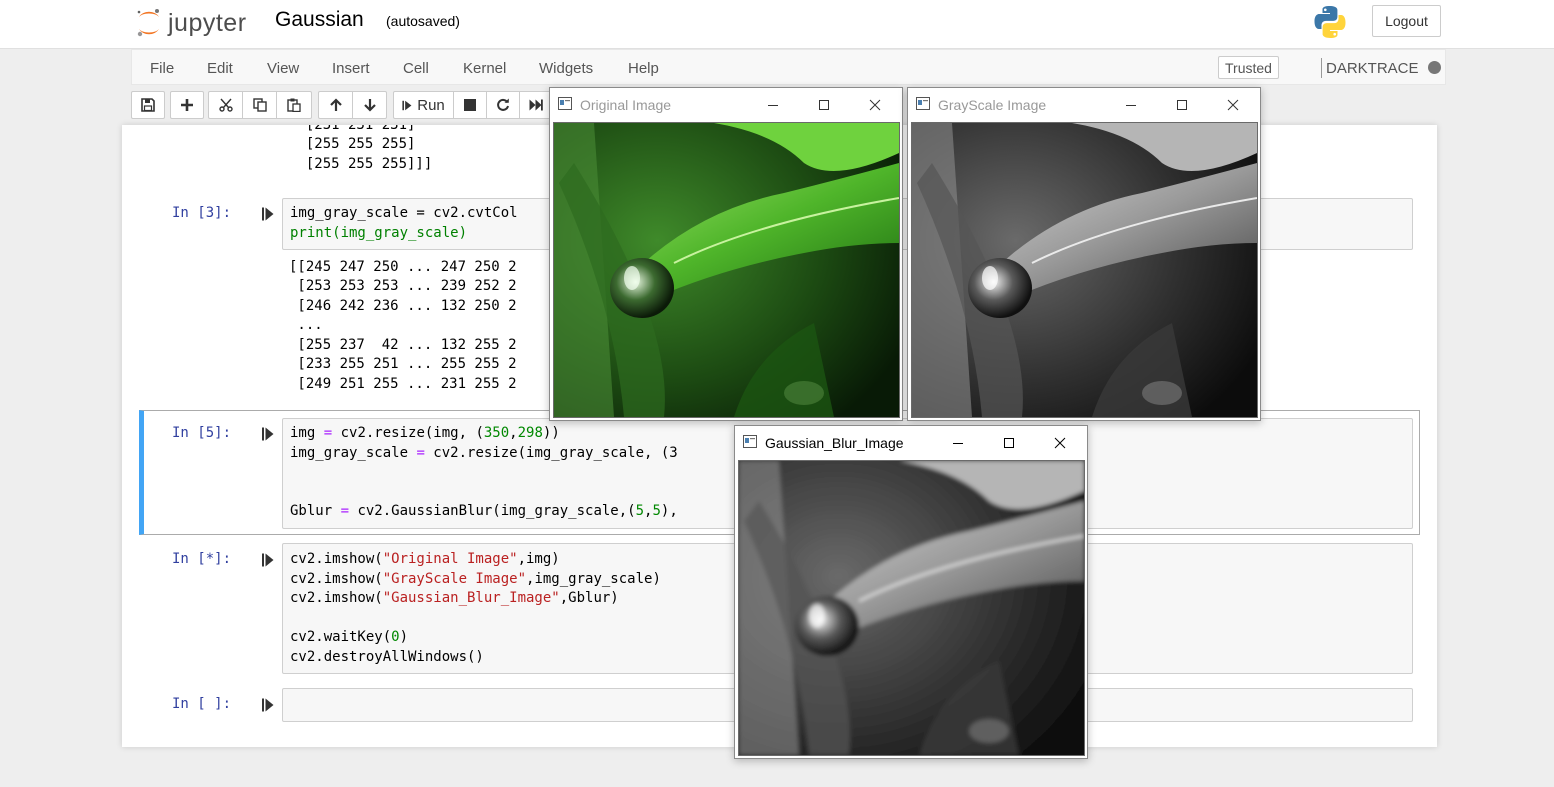 The width and height of the screenshot is (1554, 787). I want to click on restart-run-all-button, so click(536, 105).